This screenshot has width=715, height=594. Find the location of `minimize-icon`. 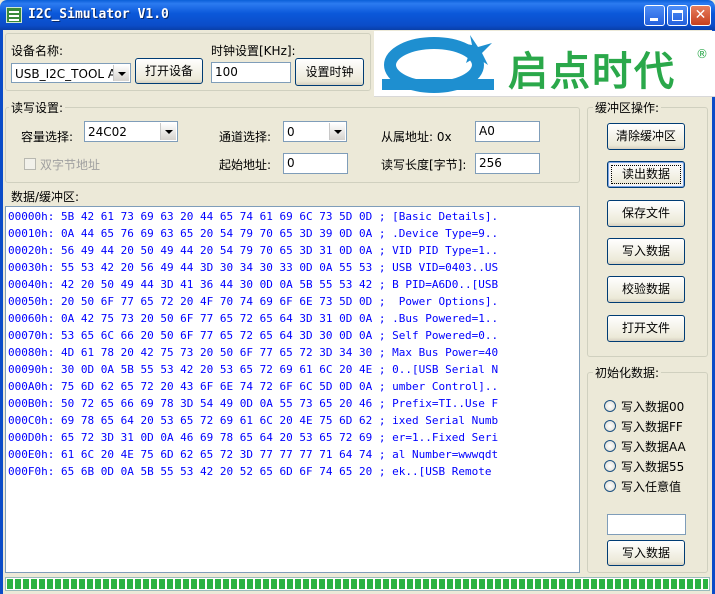

minimize-icon is located at coordinates (654, 19).